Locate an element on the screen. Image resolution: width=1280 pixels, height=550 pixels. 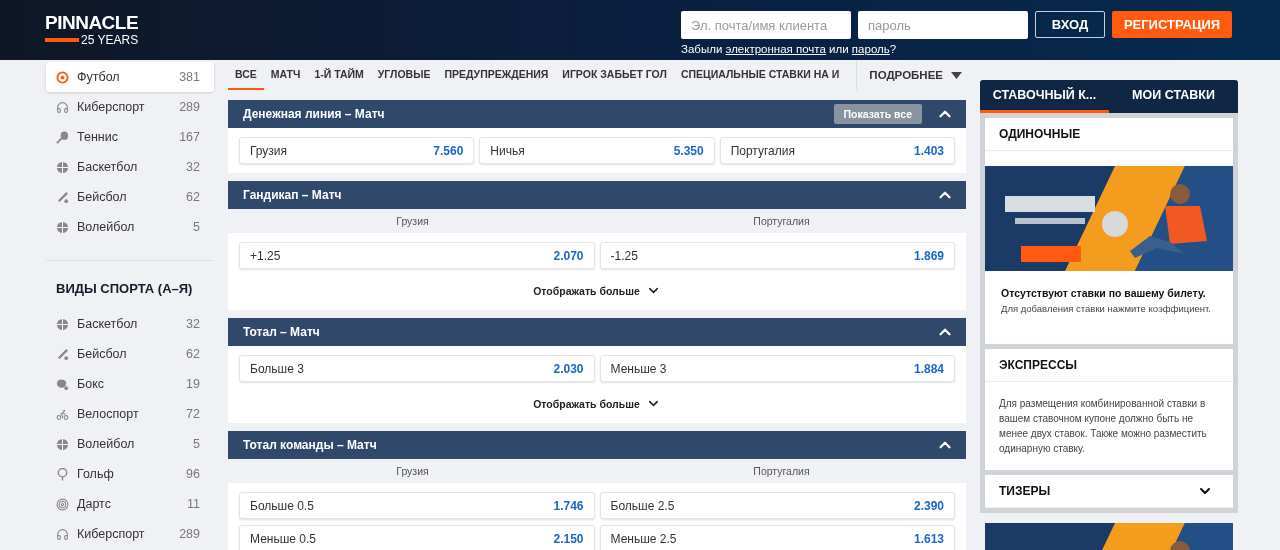
event-count: 19 is located at coordinates (193, 384).